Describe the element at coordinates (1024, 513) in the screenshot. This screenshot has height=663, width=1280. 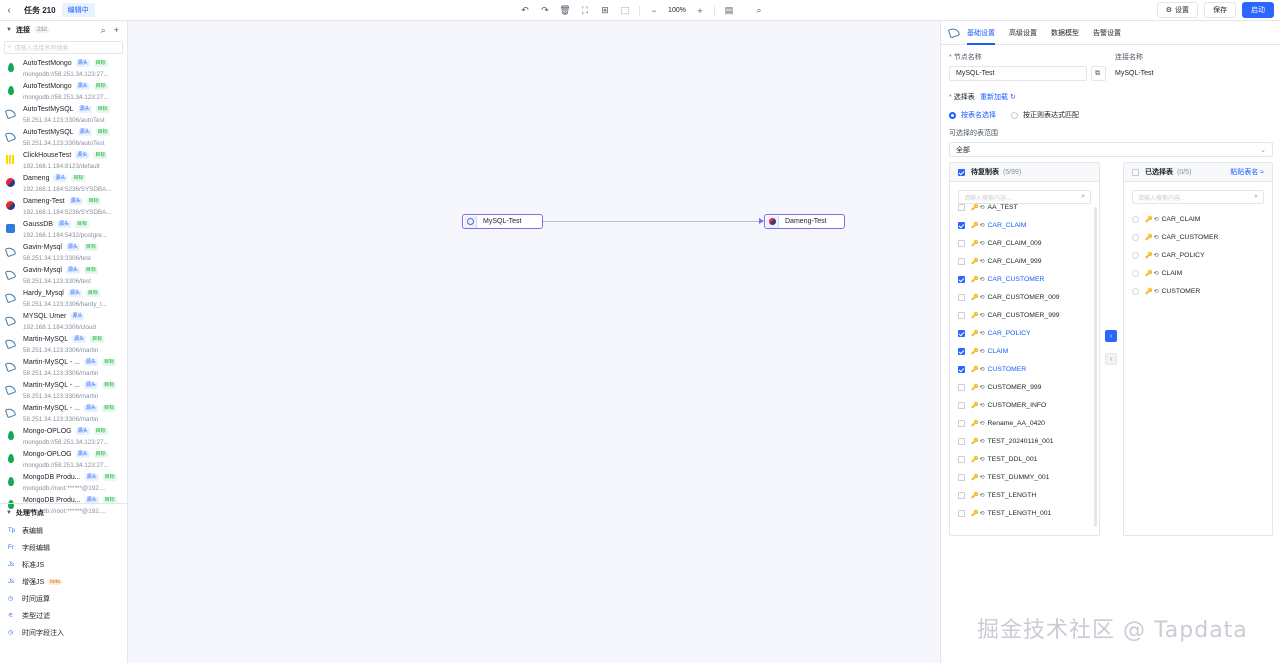
I see `table-row: 🔑 ⟲ TEST_LENGTH_001` at that location.